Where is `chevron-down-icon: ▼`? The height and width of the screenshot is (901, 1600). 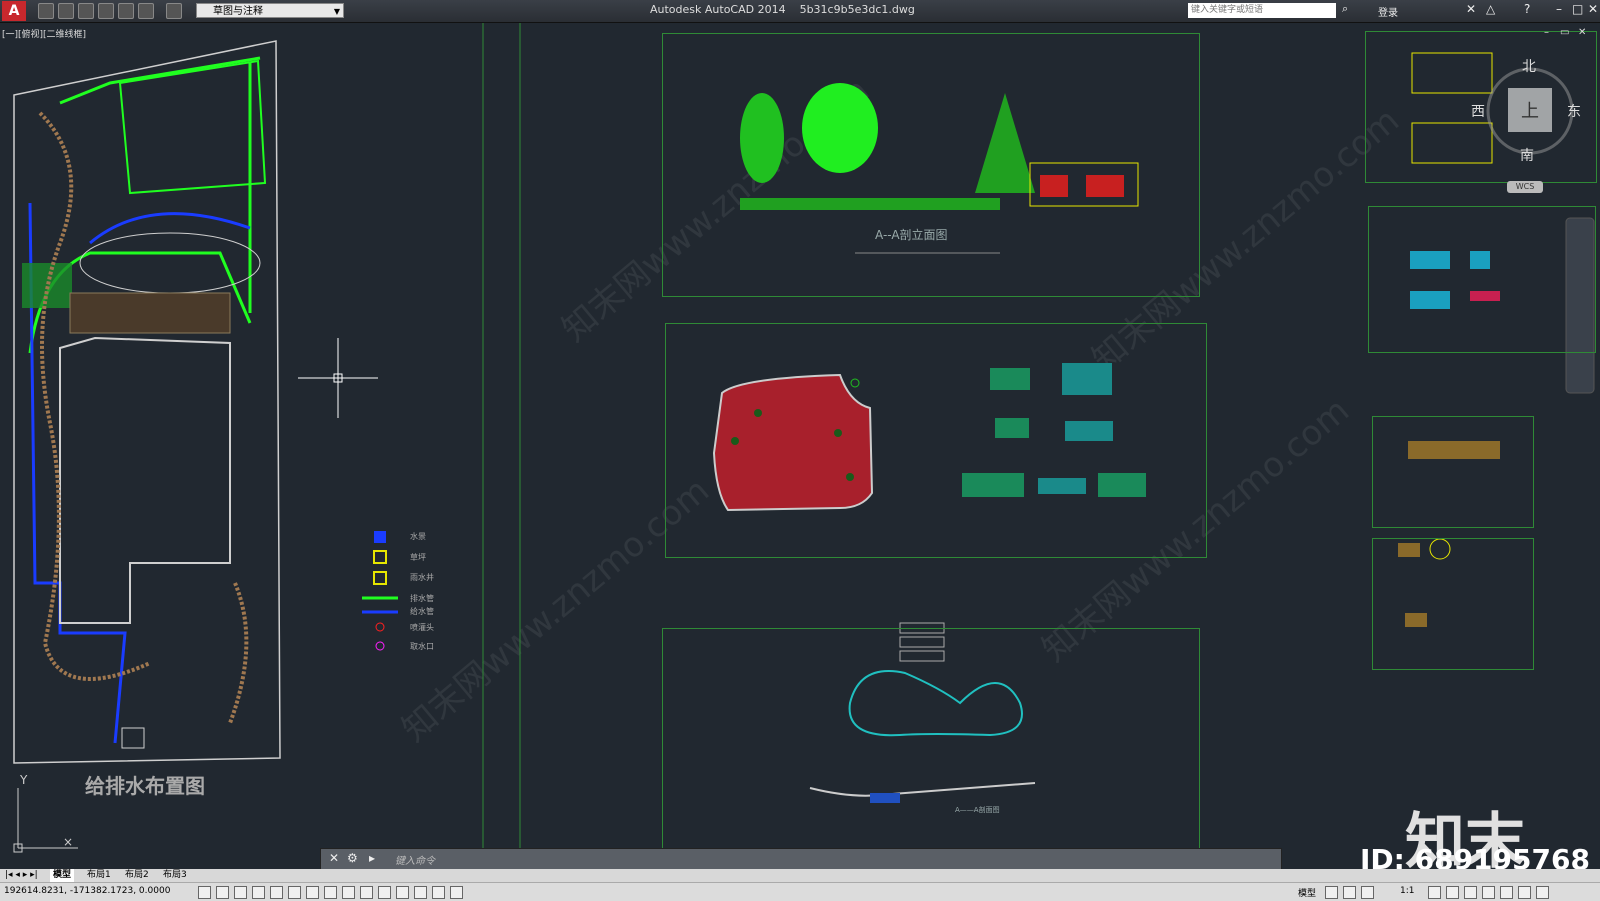 chevron-down-icon: ▼ is located at coordinates (336, 11).